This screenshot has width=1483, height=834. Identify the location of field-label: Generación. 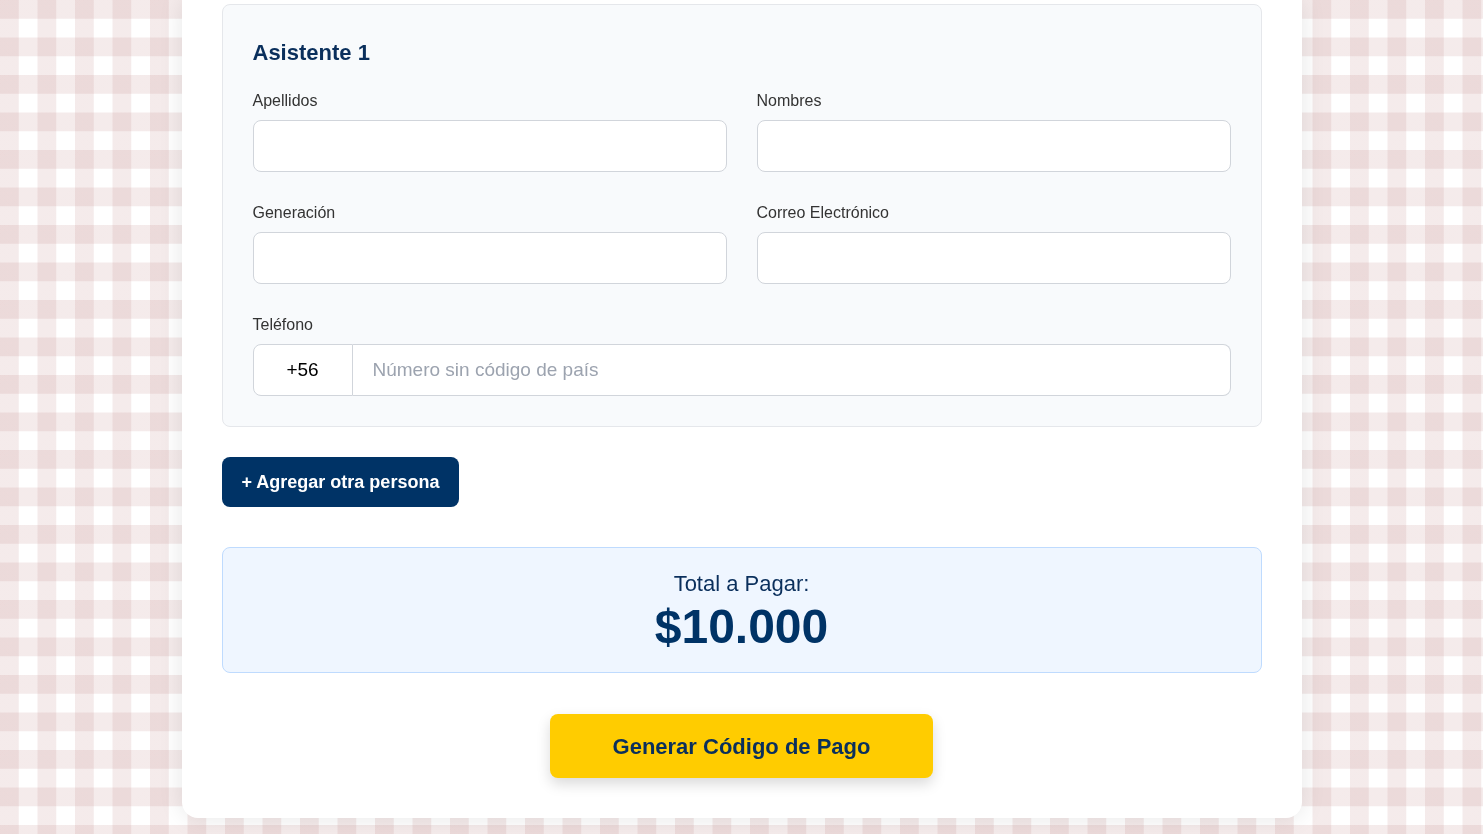
(294, 213).